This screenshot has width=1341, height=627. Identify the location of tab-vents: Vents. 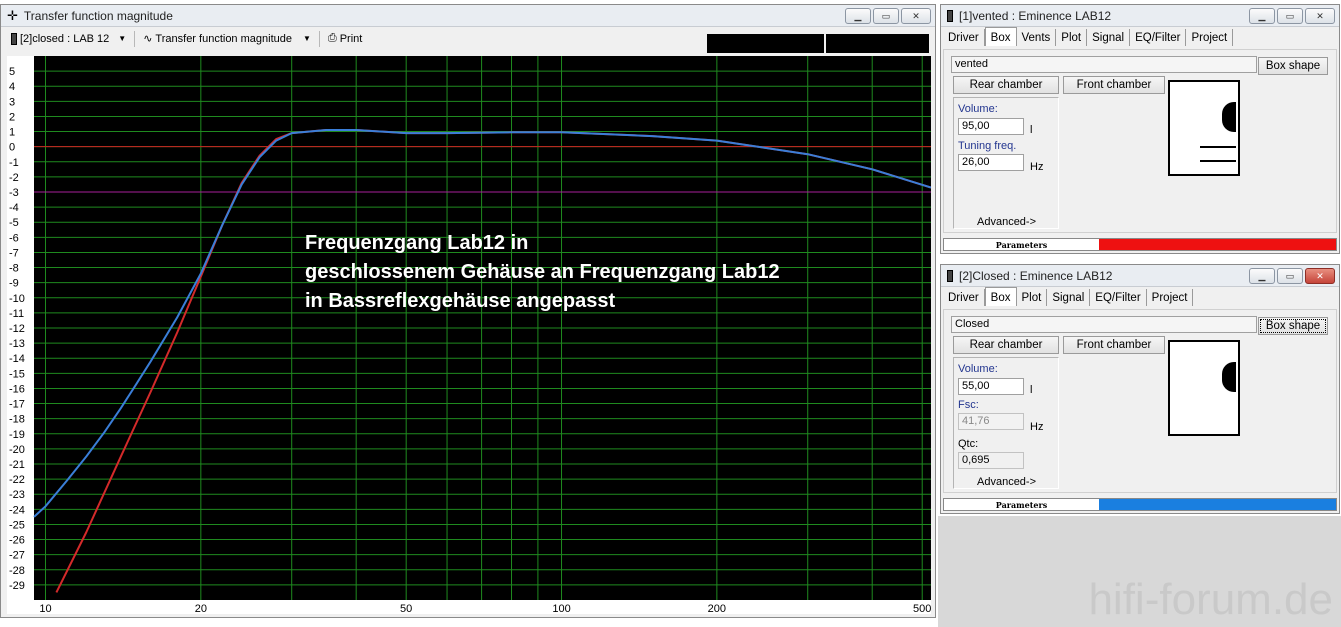
(1036, 37).